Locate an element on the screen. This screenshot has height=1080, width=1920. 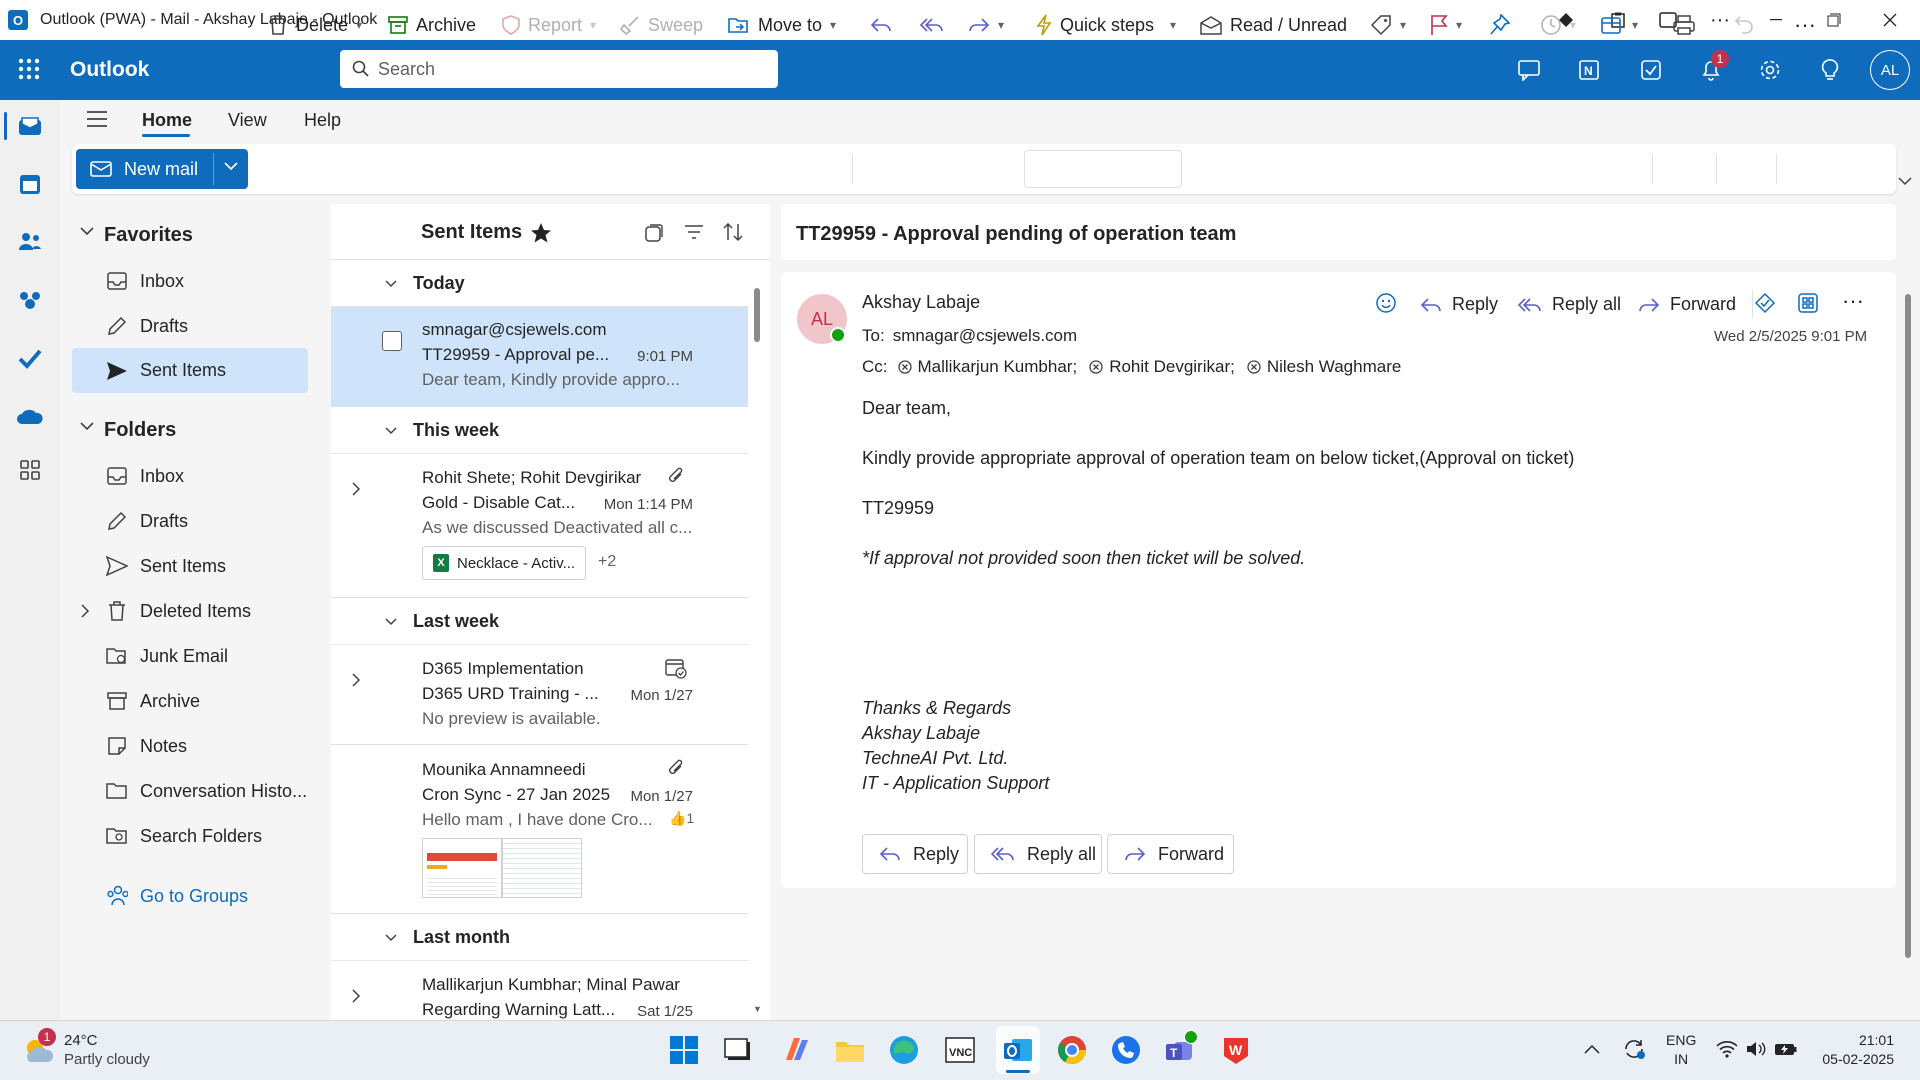
snooze-button: ▾ is located at coordinates (1558, 25).